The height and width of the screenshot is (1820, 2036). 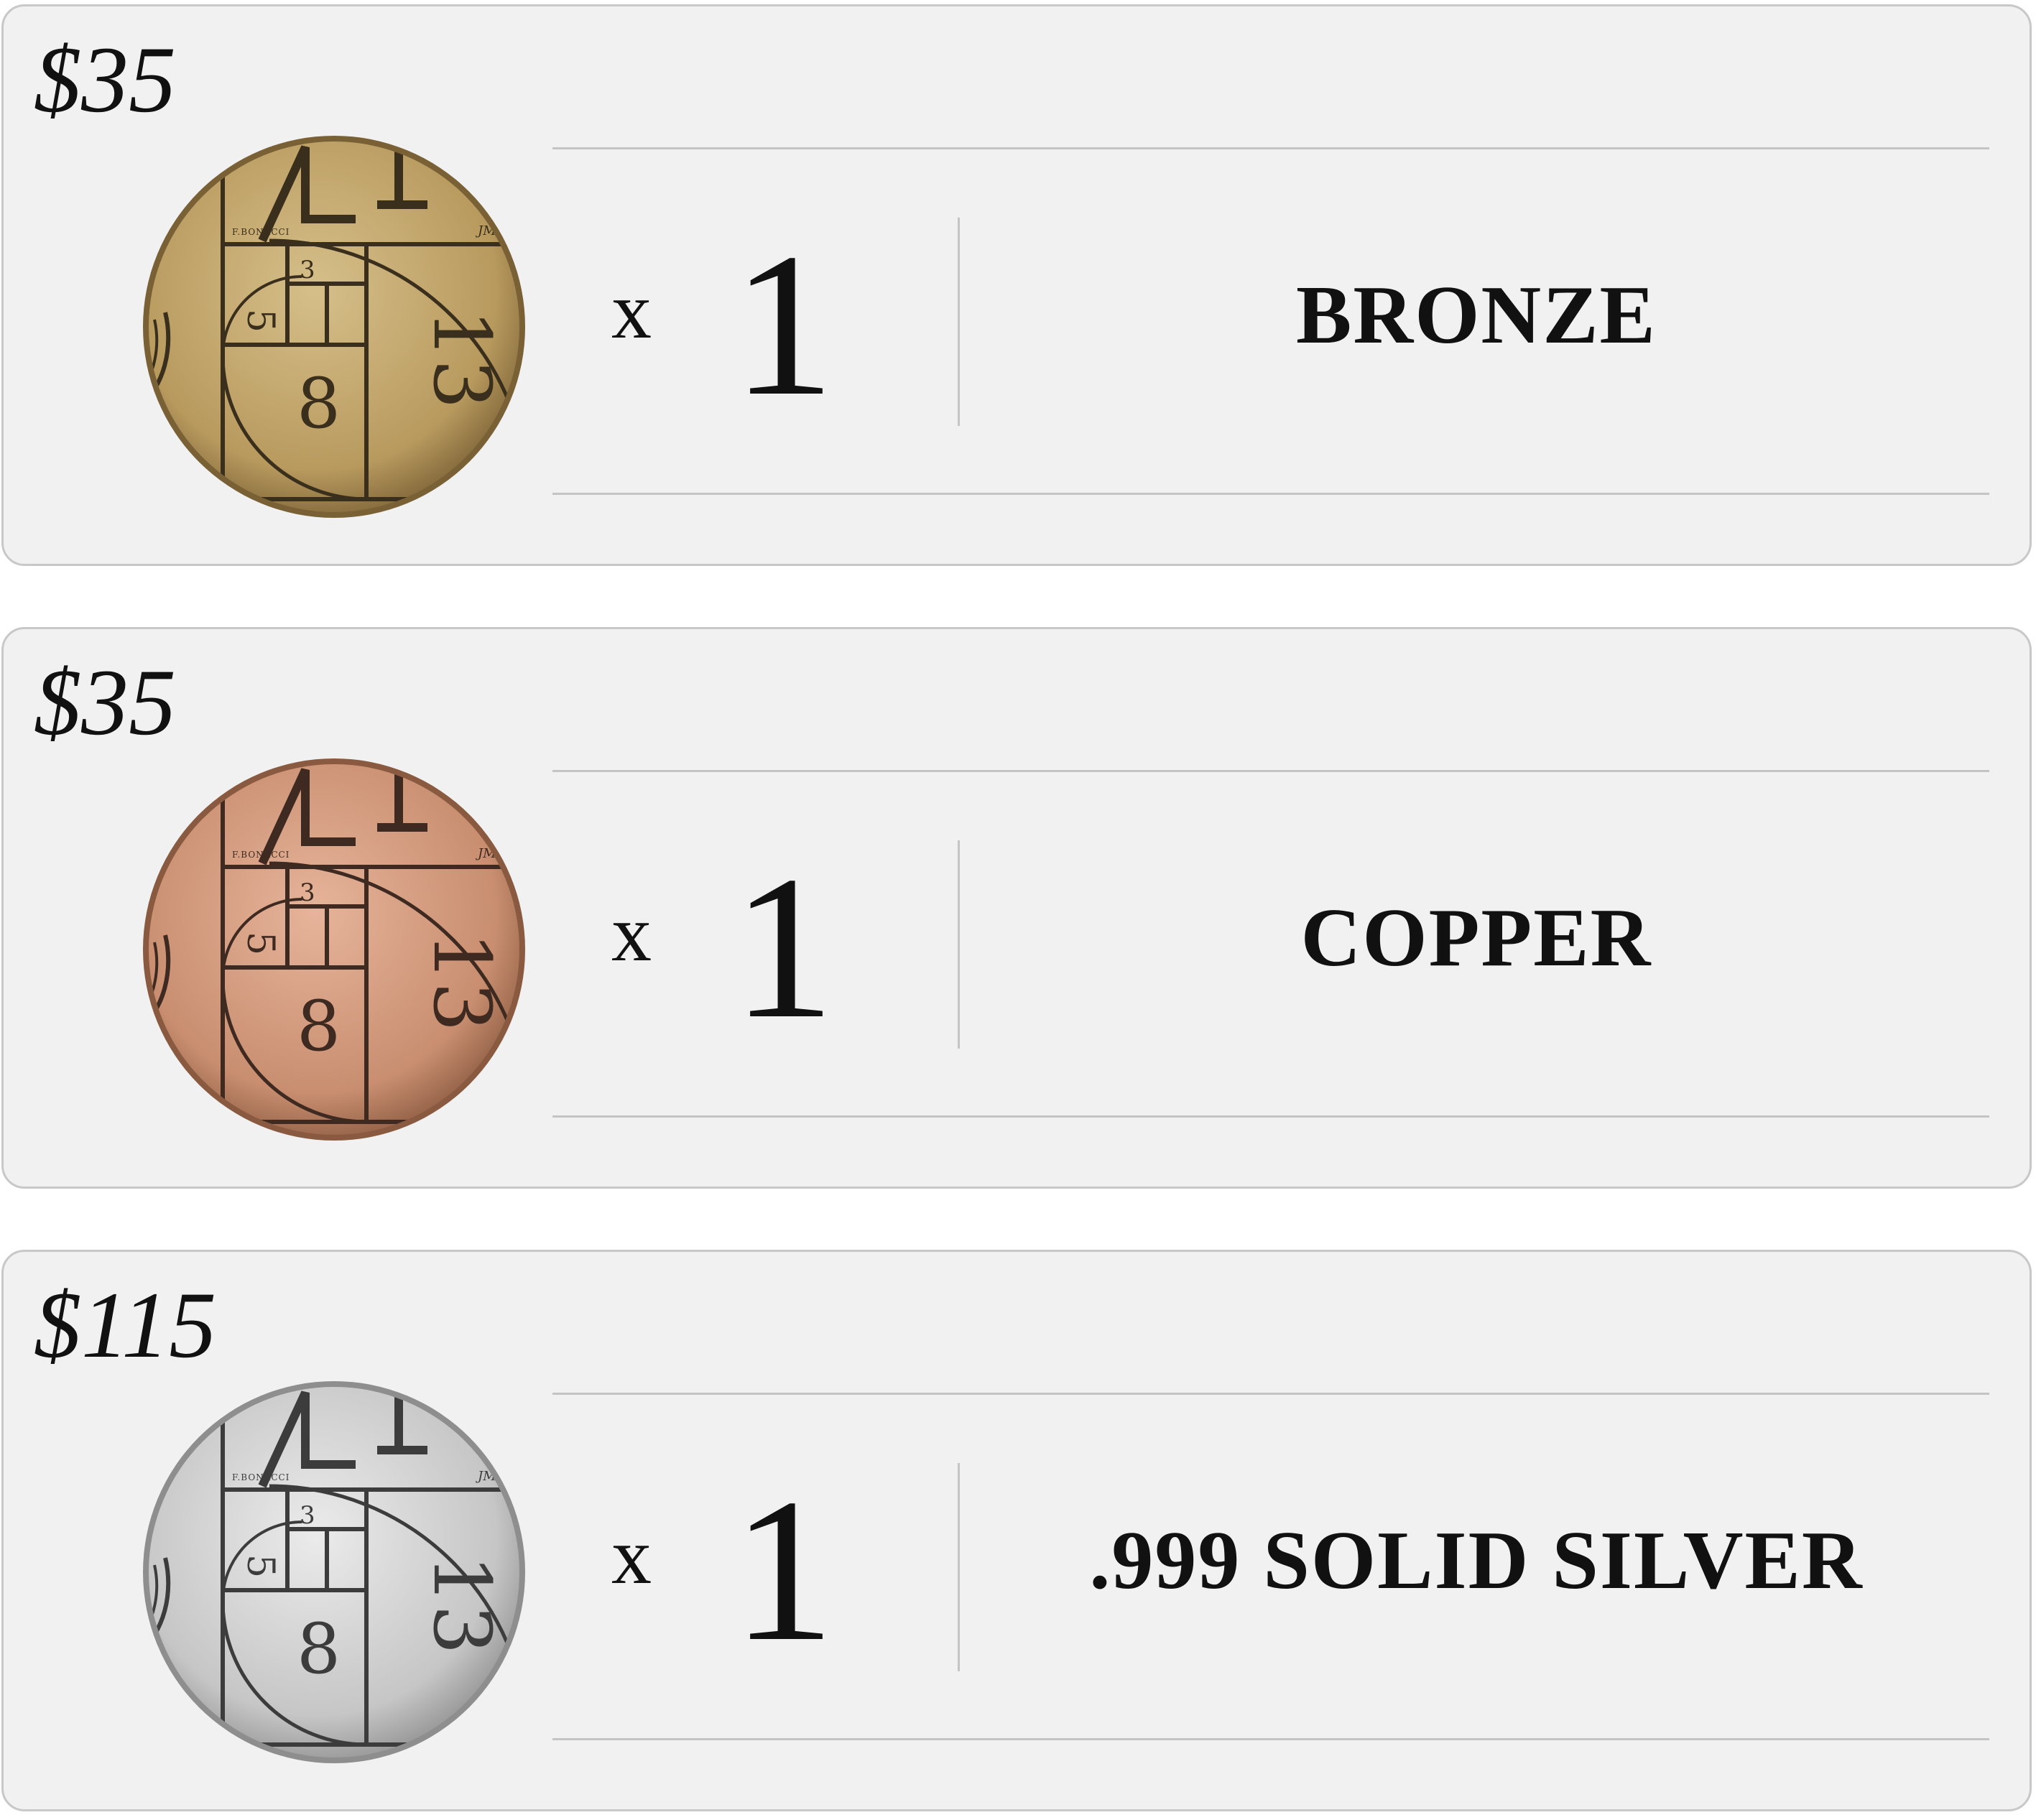 I want to click on price-label: $115, so click(x=125, y=1325).